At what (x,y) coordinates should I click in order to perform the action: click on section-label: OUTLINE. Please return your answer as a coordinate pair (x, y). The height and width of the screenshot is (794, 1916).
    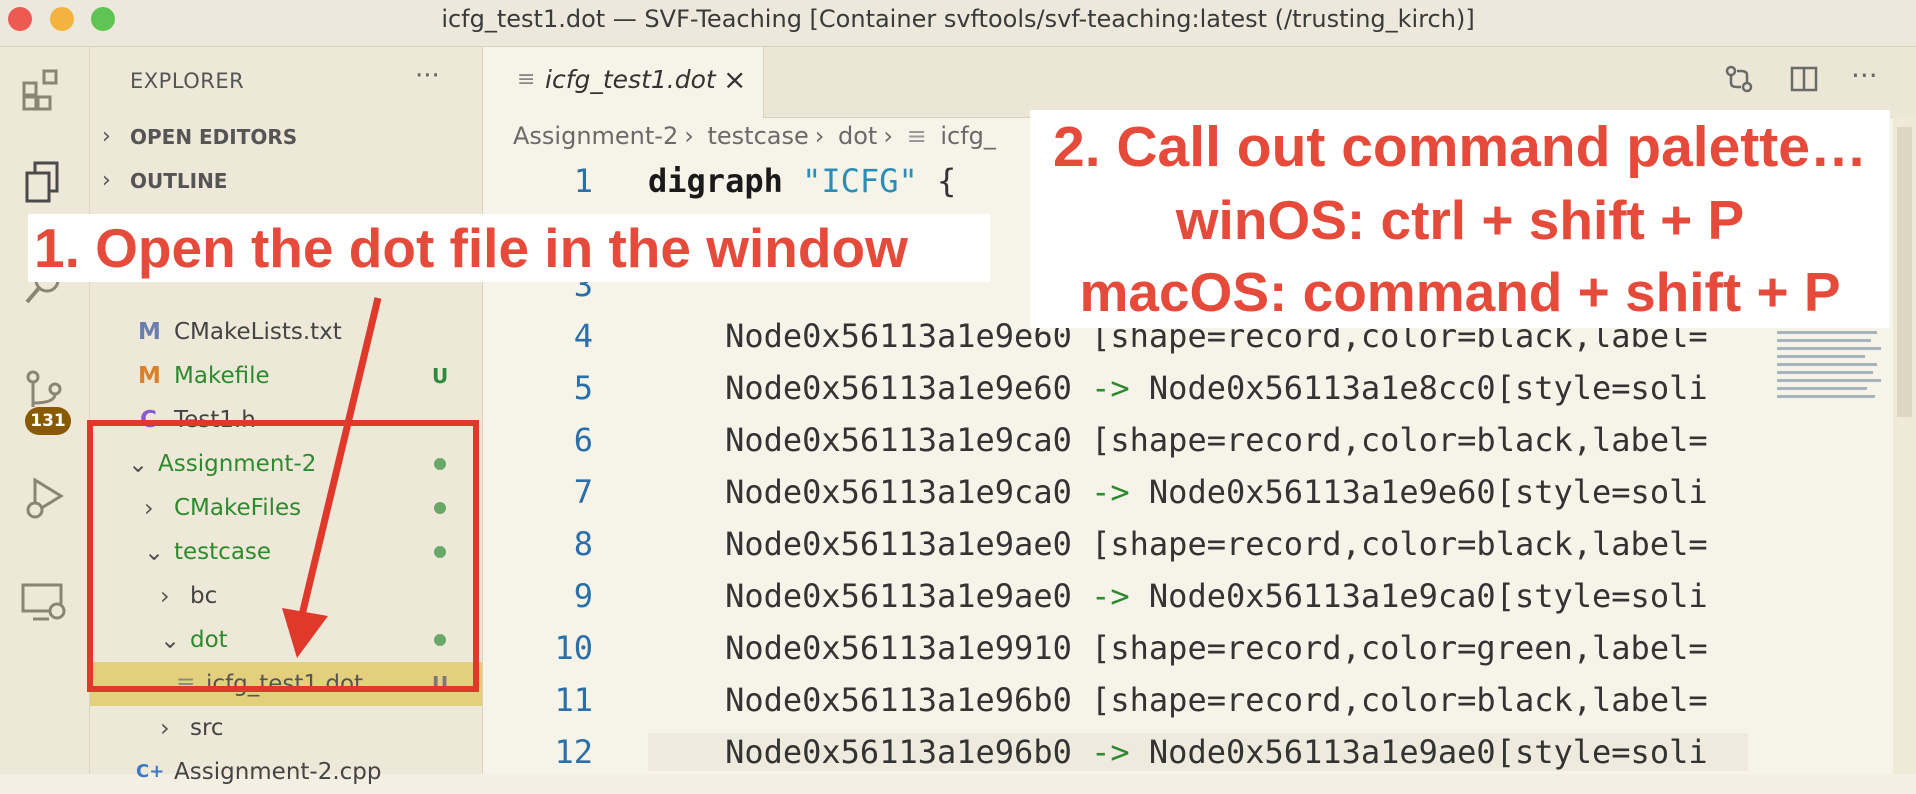
    Looking at the image, I should click on (179, 181).